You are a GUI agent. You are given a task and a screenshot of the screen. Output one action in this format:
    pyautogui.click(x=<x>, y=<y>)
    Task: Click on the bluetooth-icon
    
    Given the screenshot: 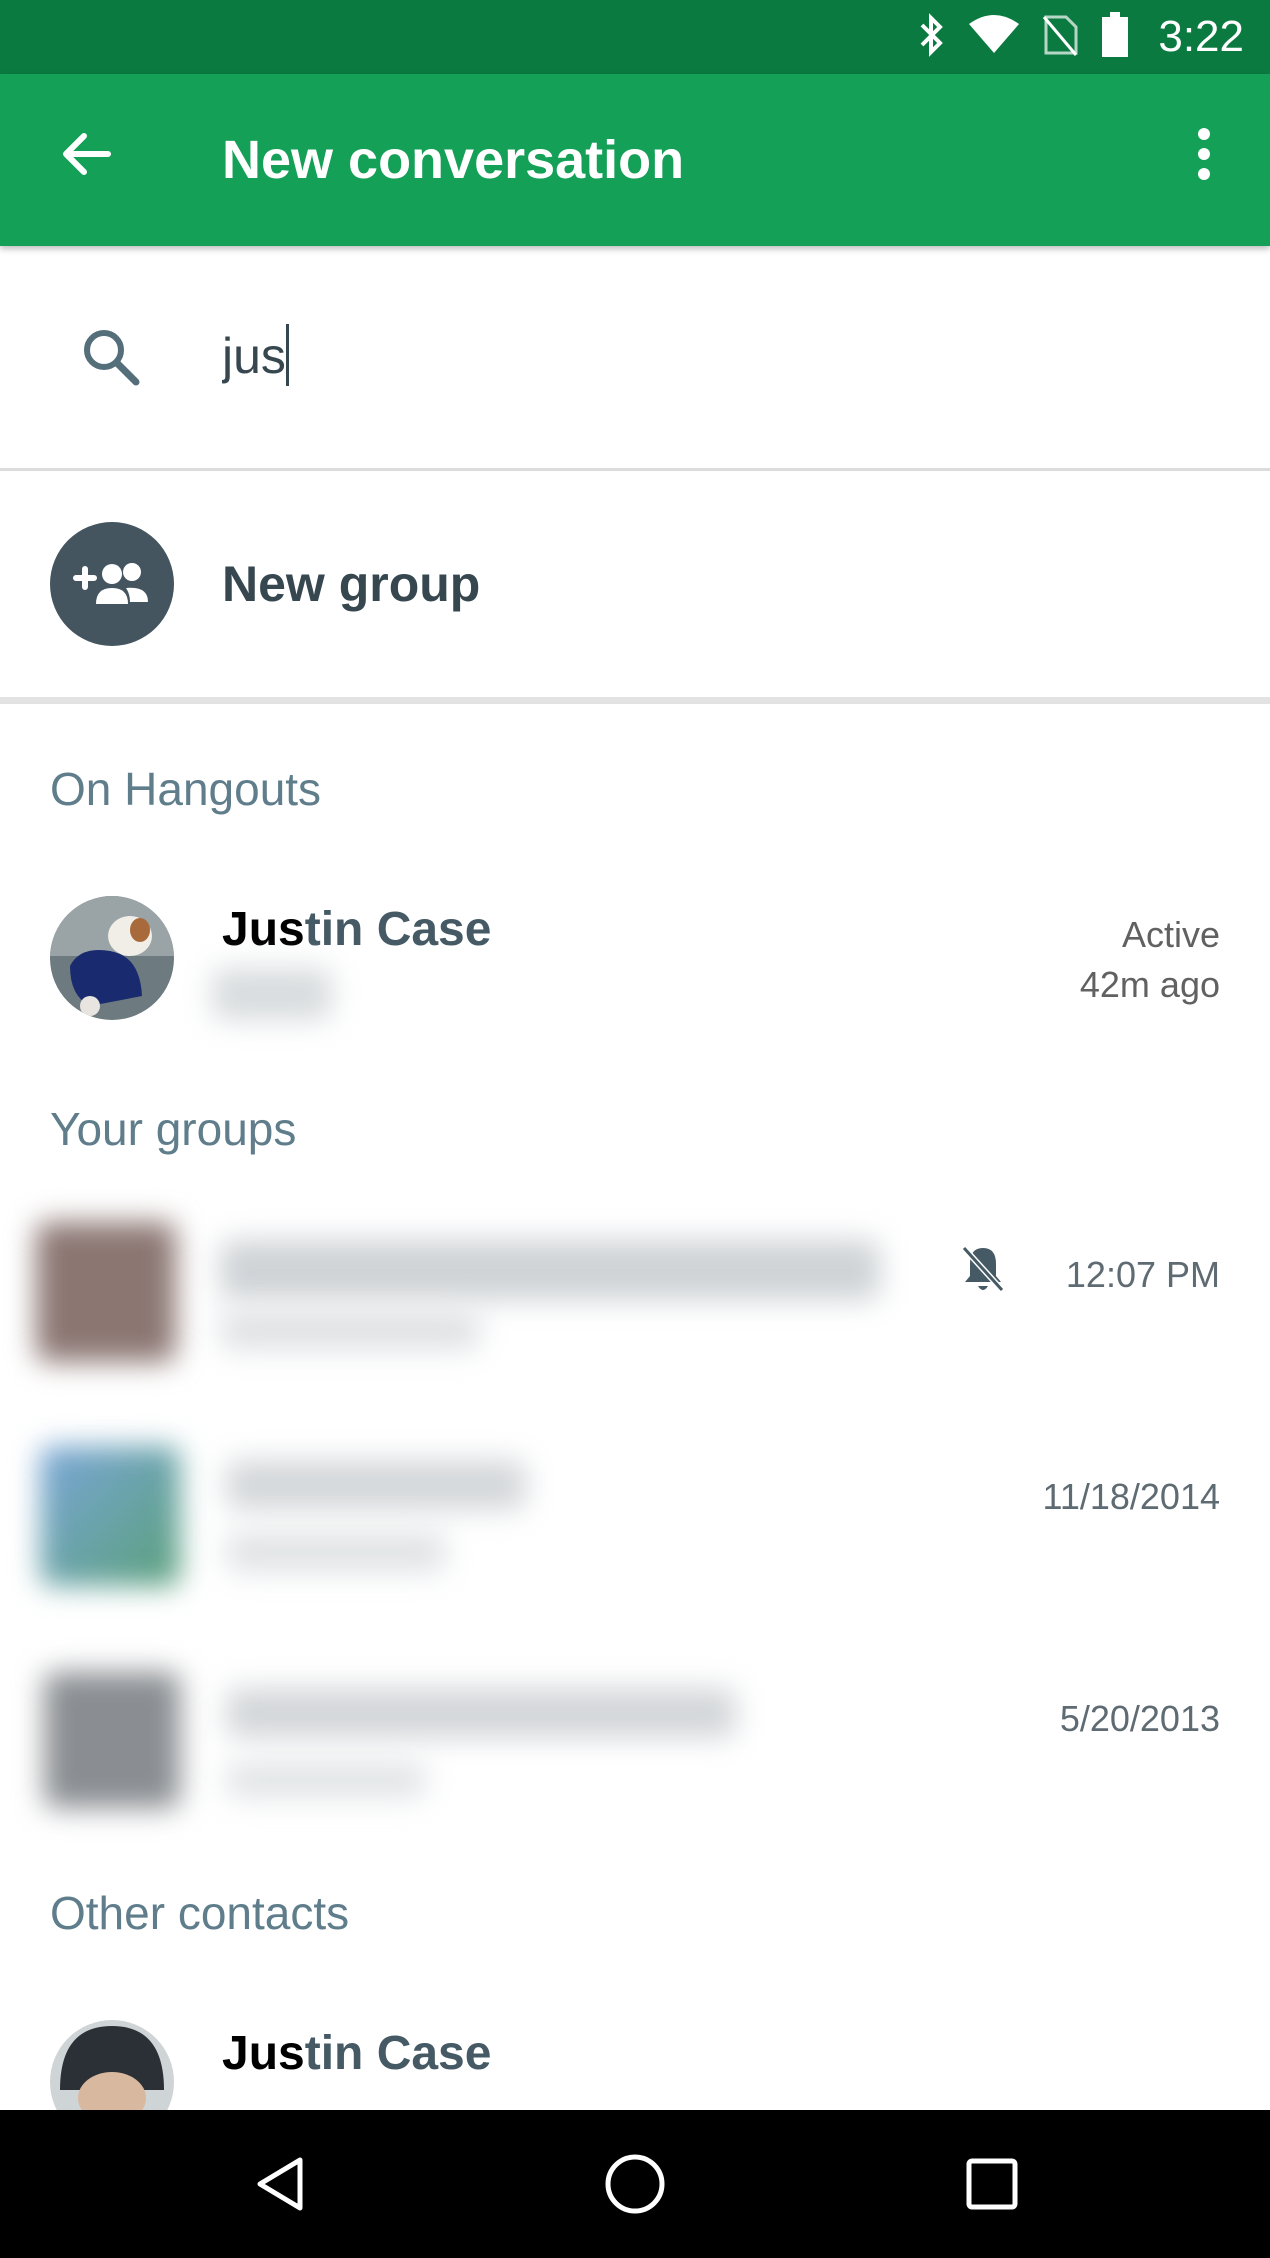 What is the action you would take?
    pyautogui.click(x=931, y=37)
    